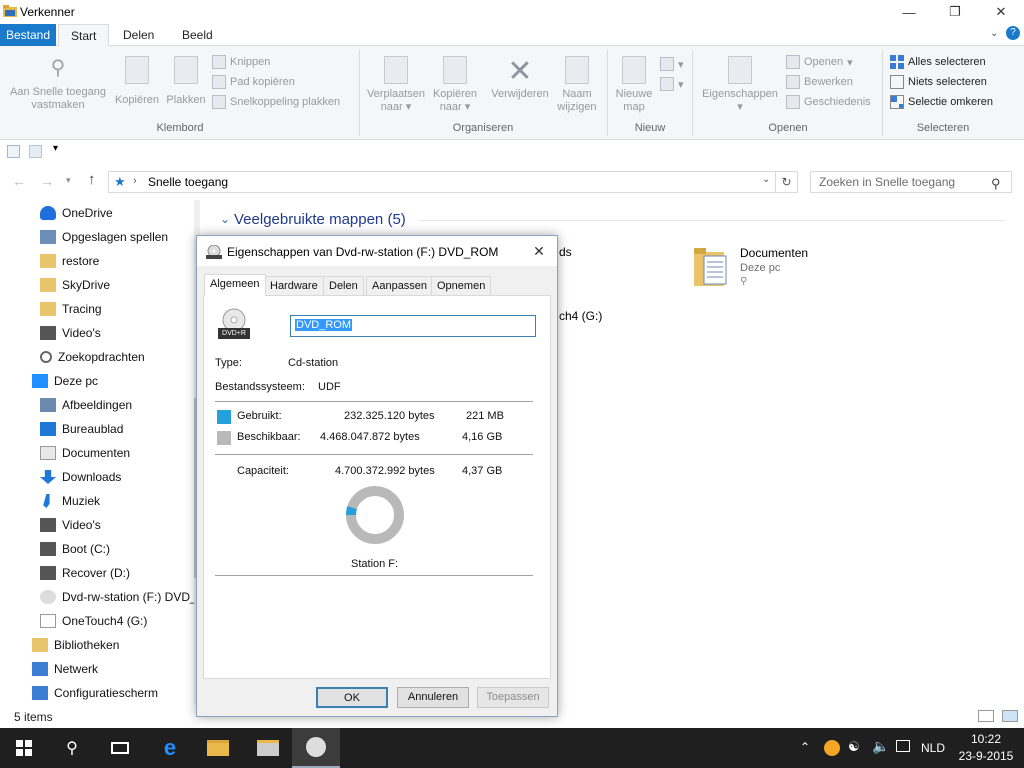 The width and height of the screenshot is (1024, 768). Describe the element at coordinates (832, 748) in the screenshot. I see `tray-app-icon` at that location.